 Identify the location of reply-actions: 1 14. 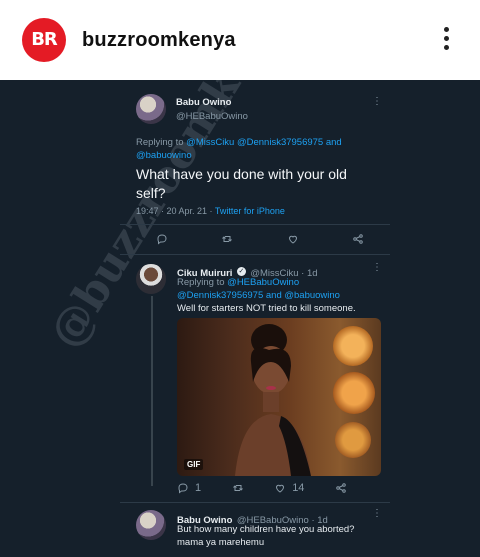
(262, 488).